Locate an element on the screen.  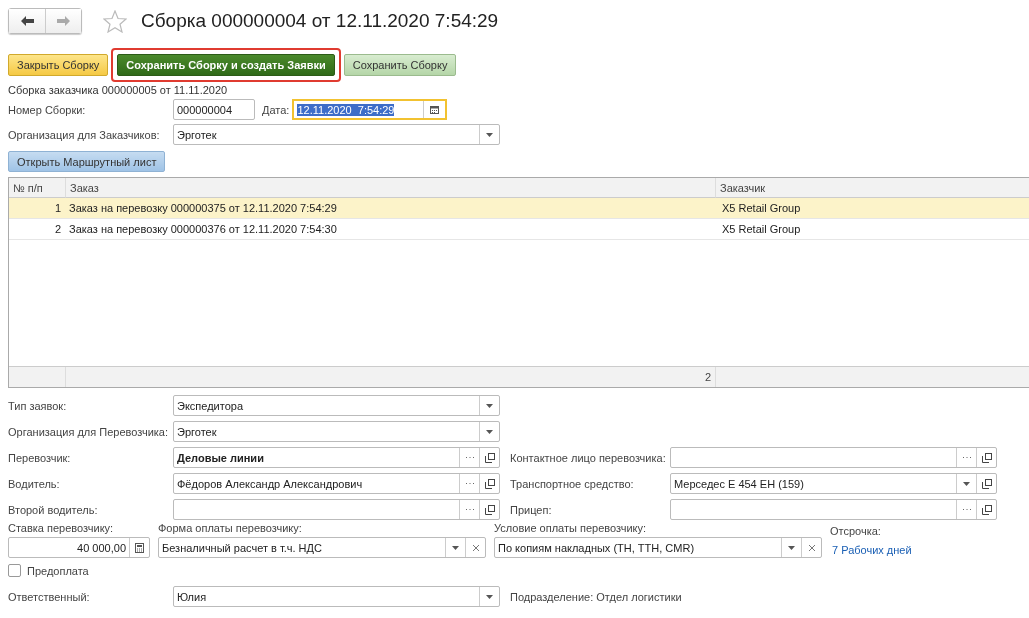
star-icon is located at coordinates (115, 21).